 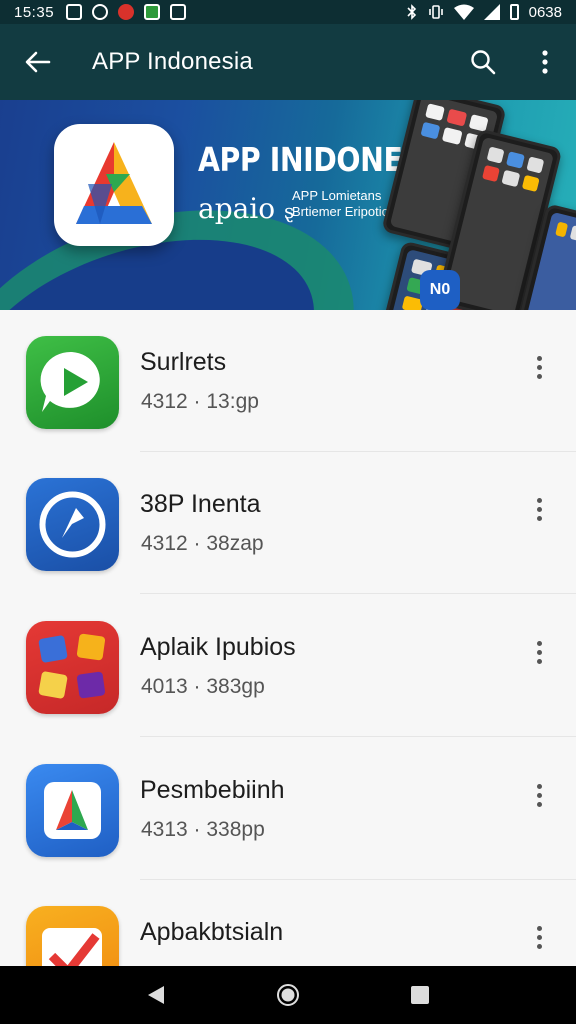 I want to click on back-button, so click(x=38, y=62).